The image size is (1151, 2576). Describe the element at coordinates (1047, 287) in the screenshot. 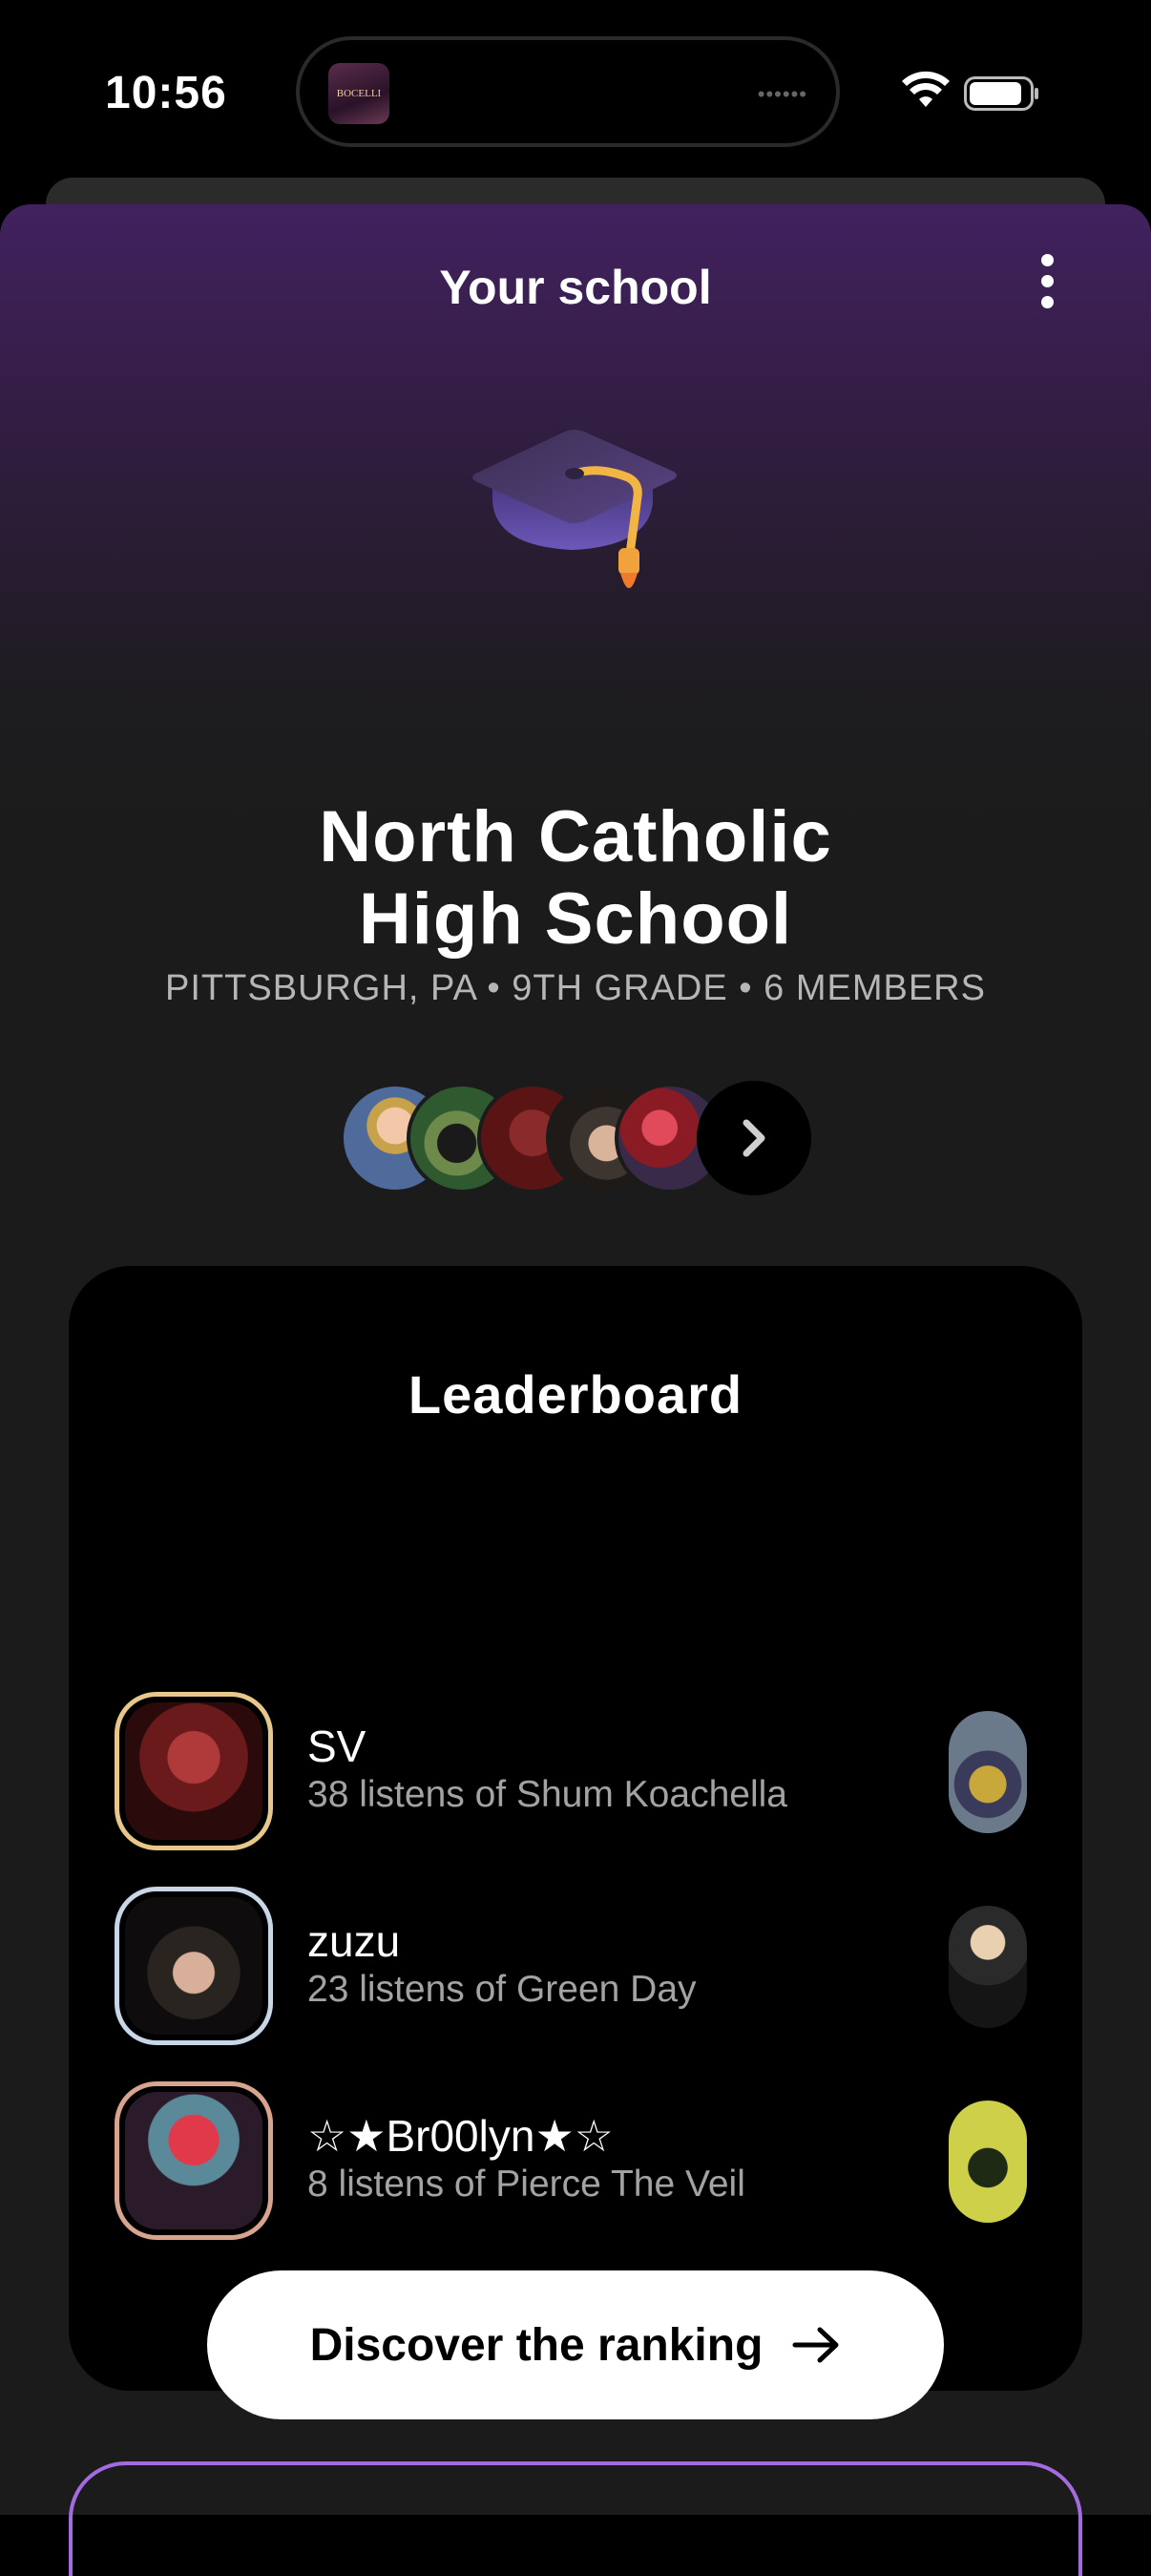

I see `more-vertical-icon` at that location.